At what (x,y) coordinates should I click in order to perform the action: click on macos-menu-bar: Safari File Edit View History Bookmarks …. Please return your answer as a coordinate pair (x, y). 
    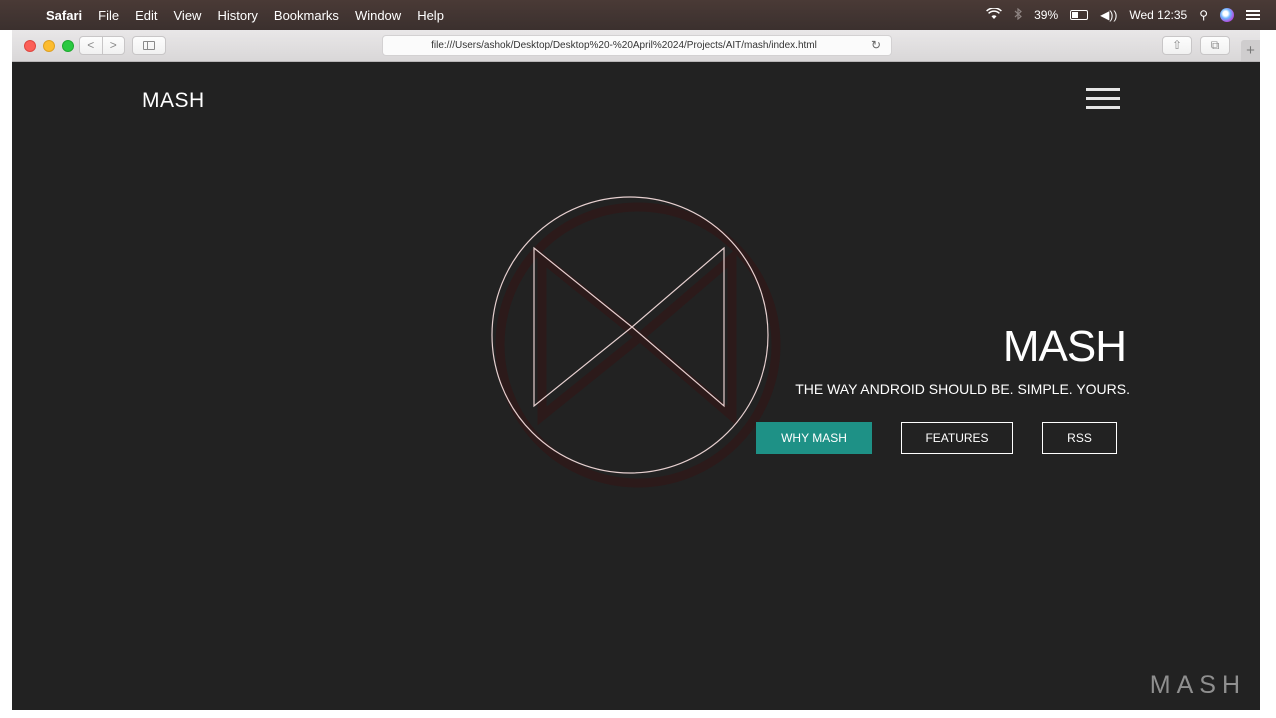
    Looking at the image, I should click on (638, 15).